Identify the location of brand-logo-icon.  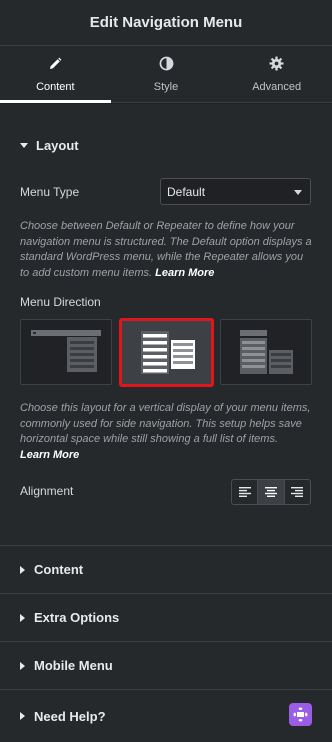
(300, 714).